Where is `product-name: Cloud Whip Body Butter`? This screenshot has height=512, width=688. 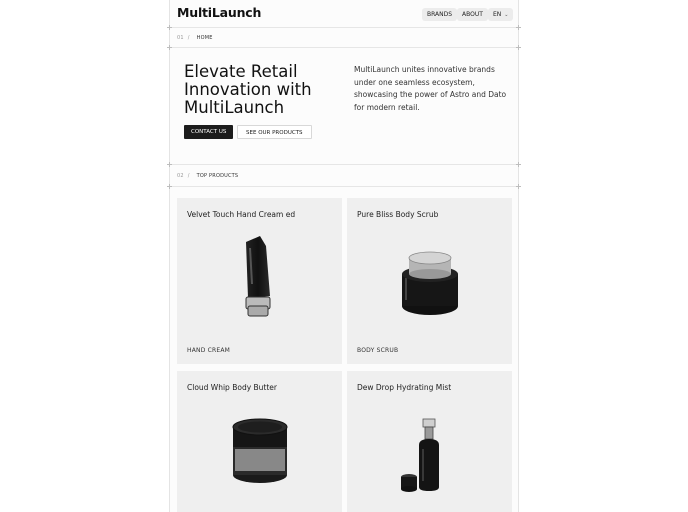
product-name: Cloud Whip Body Butter is located at coordinates (232, 387).